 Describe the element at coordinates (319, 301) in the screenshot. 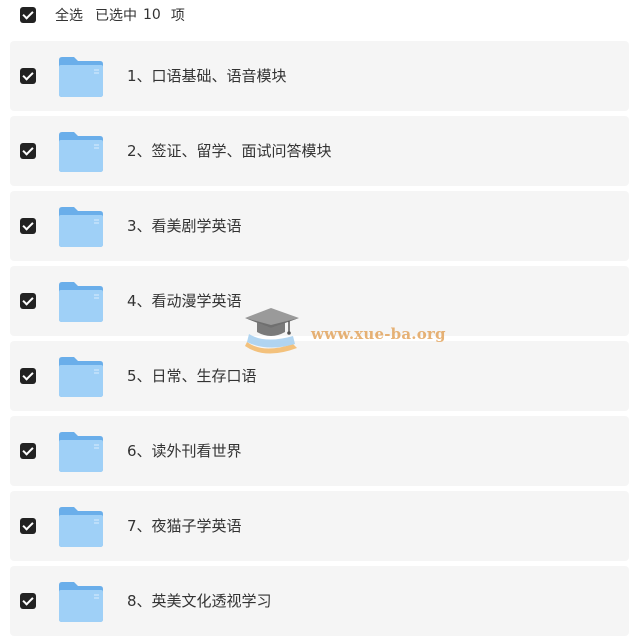

I see `list-item: 4、看动漫学英语` at that location.